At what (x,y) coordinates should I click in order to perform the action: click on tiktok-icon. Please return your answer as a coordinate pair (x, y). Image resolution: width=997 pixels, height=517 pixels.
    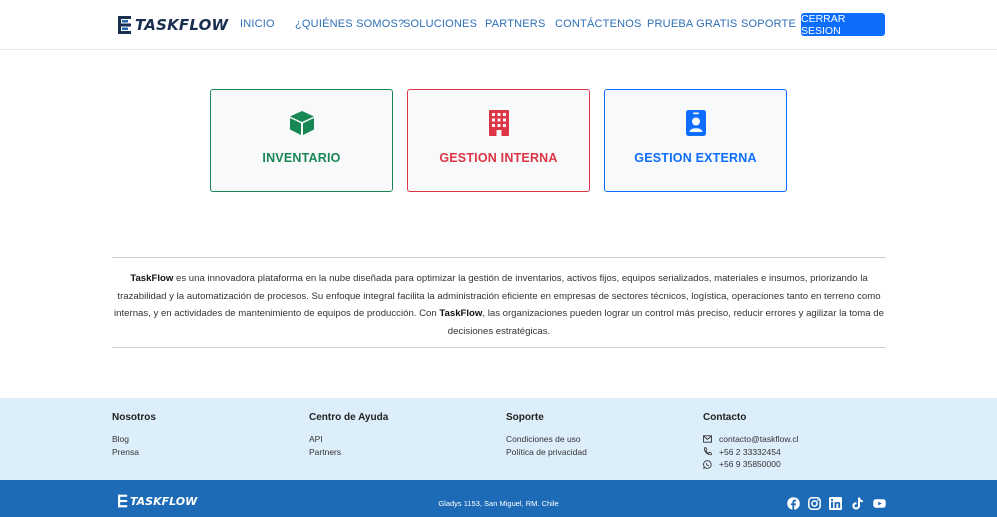
    Looking at the image, I should click on (857, 503).